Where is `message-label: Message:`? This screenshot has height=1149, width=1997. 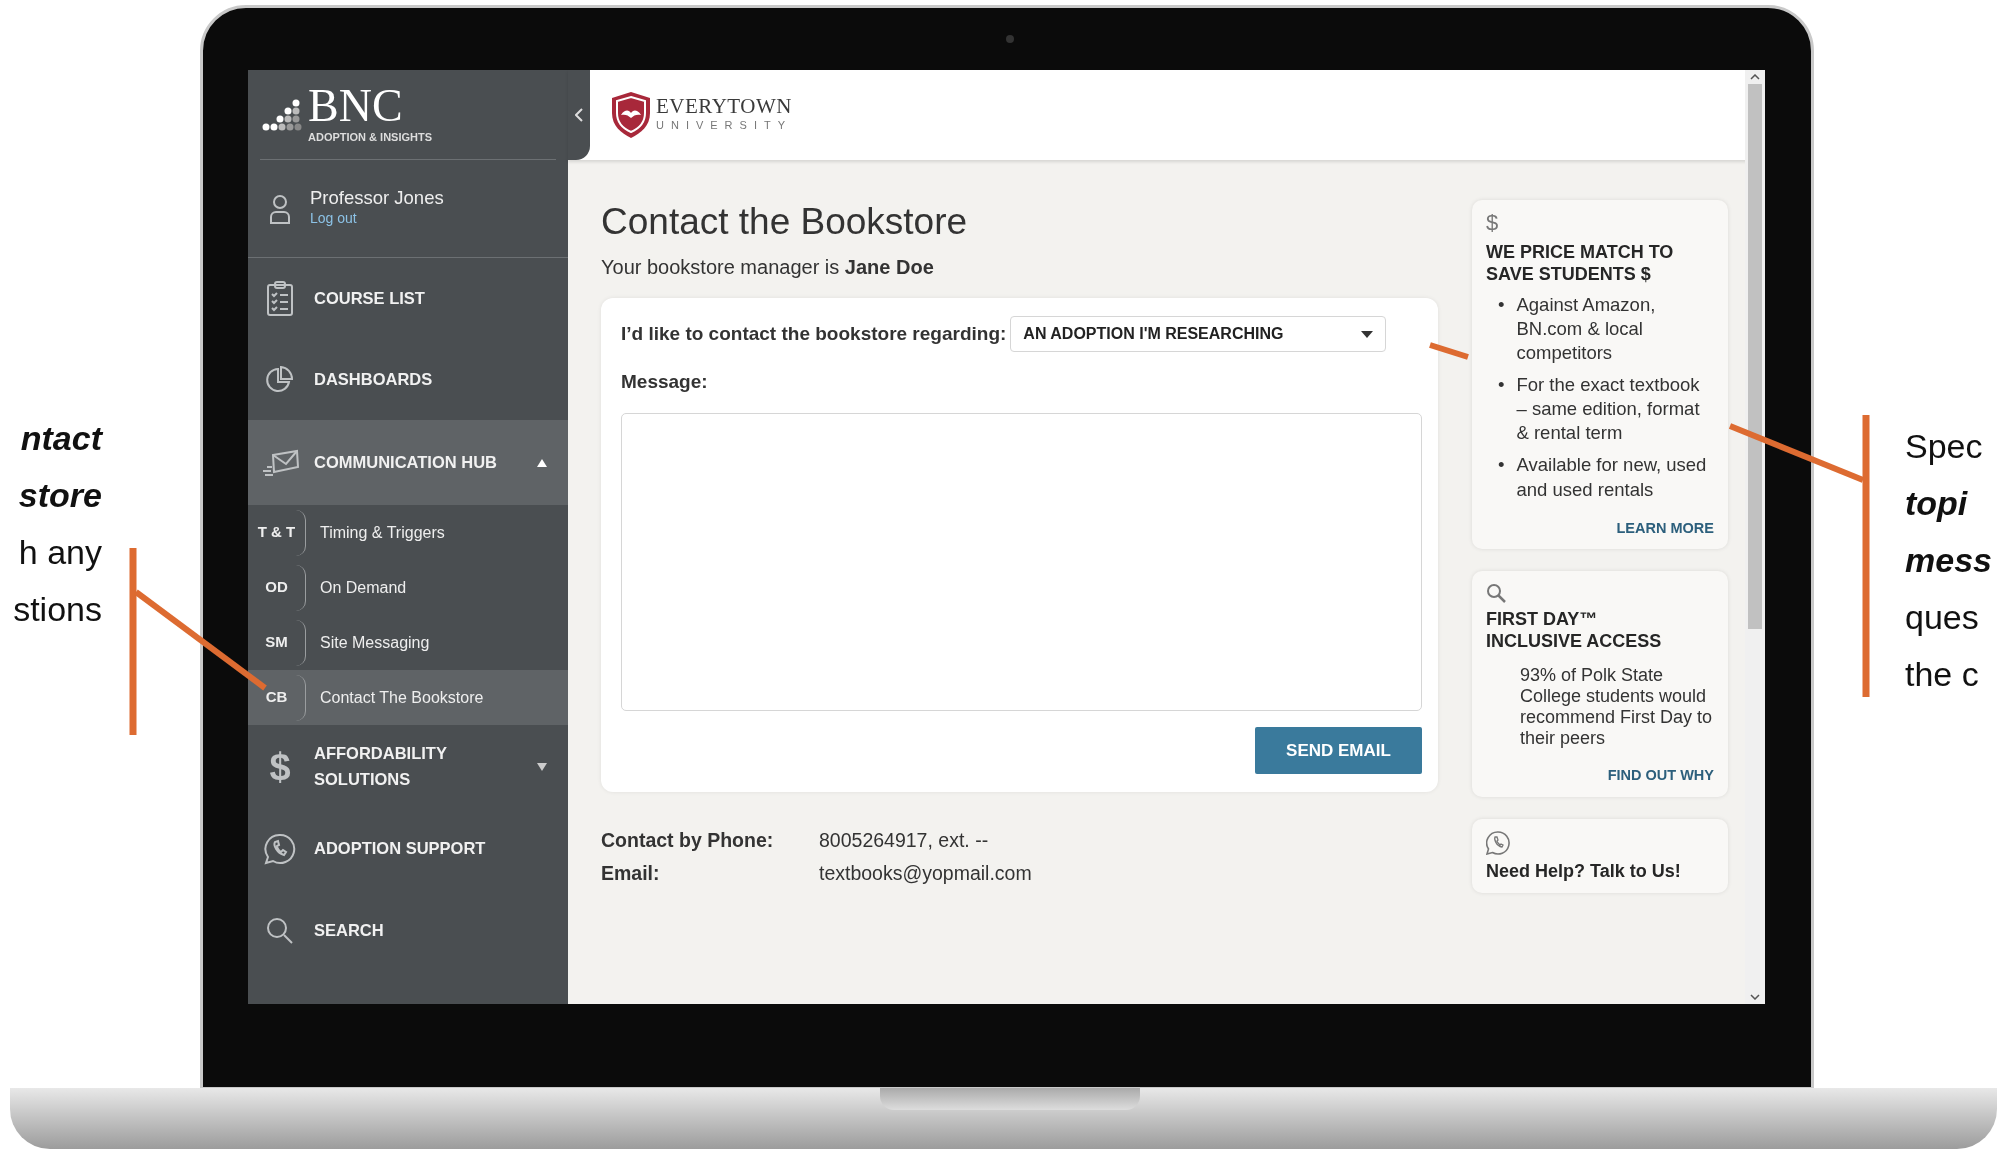
message-label: Message: is located at coordinates (665, 382).